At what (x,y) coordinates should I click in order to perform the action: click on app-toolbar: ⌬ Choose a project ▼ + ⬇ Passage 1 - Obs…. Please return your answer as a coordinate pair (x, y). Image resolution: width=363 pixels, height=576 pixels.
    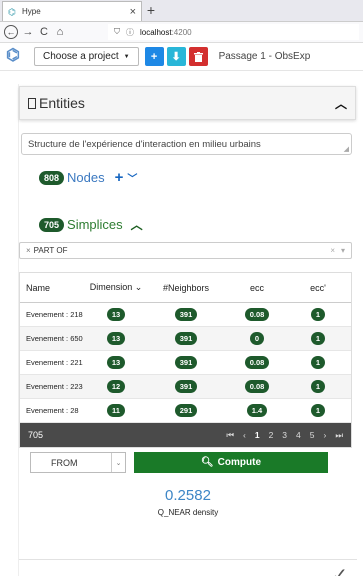
    Looking at the image, I should click on (181, 57).